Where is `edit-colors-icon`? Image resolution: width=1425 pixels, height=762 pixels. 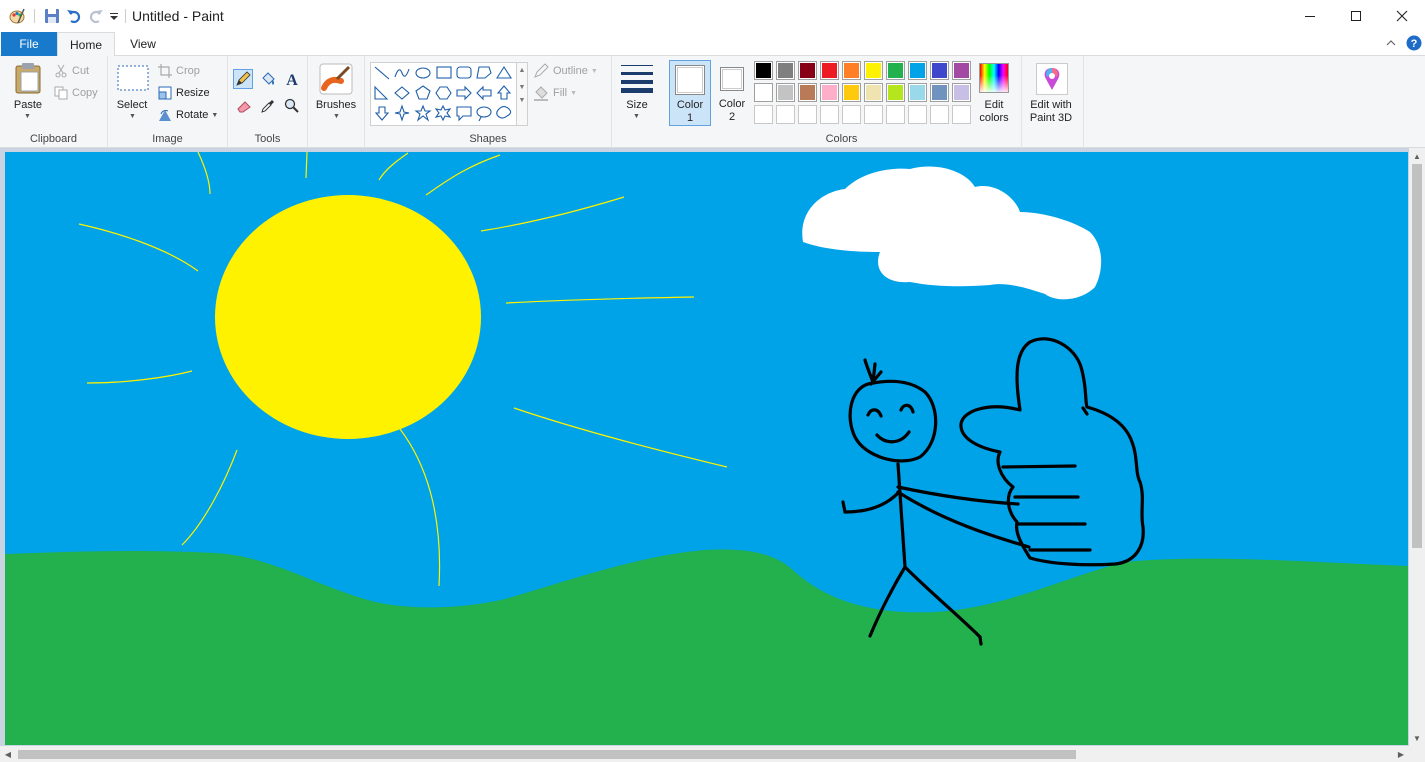
edit-colors-icon is located at coordinates (994, 78).